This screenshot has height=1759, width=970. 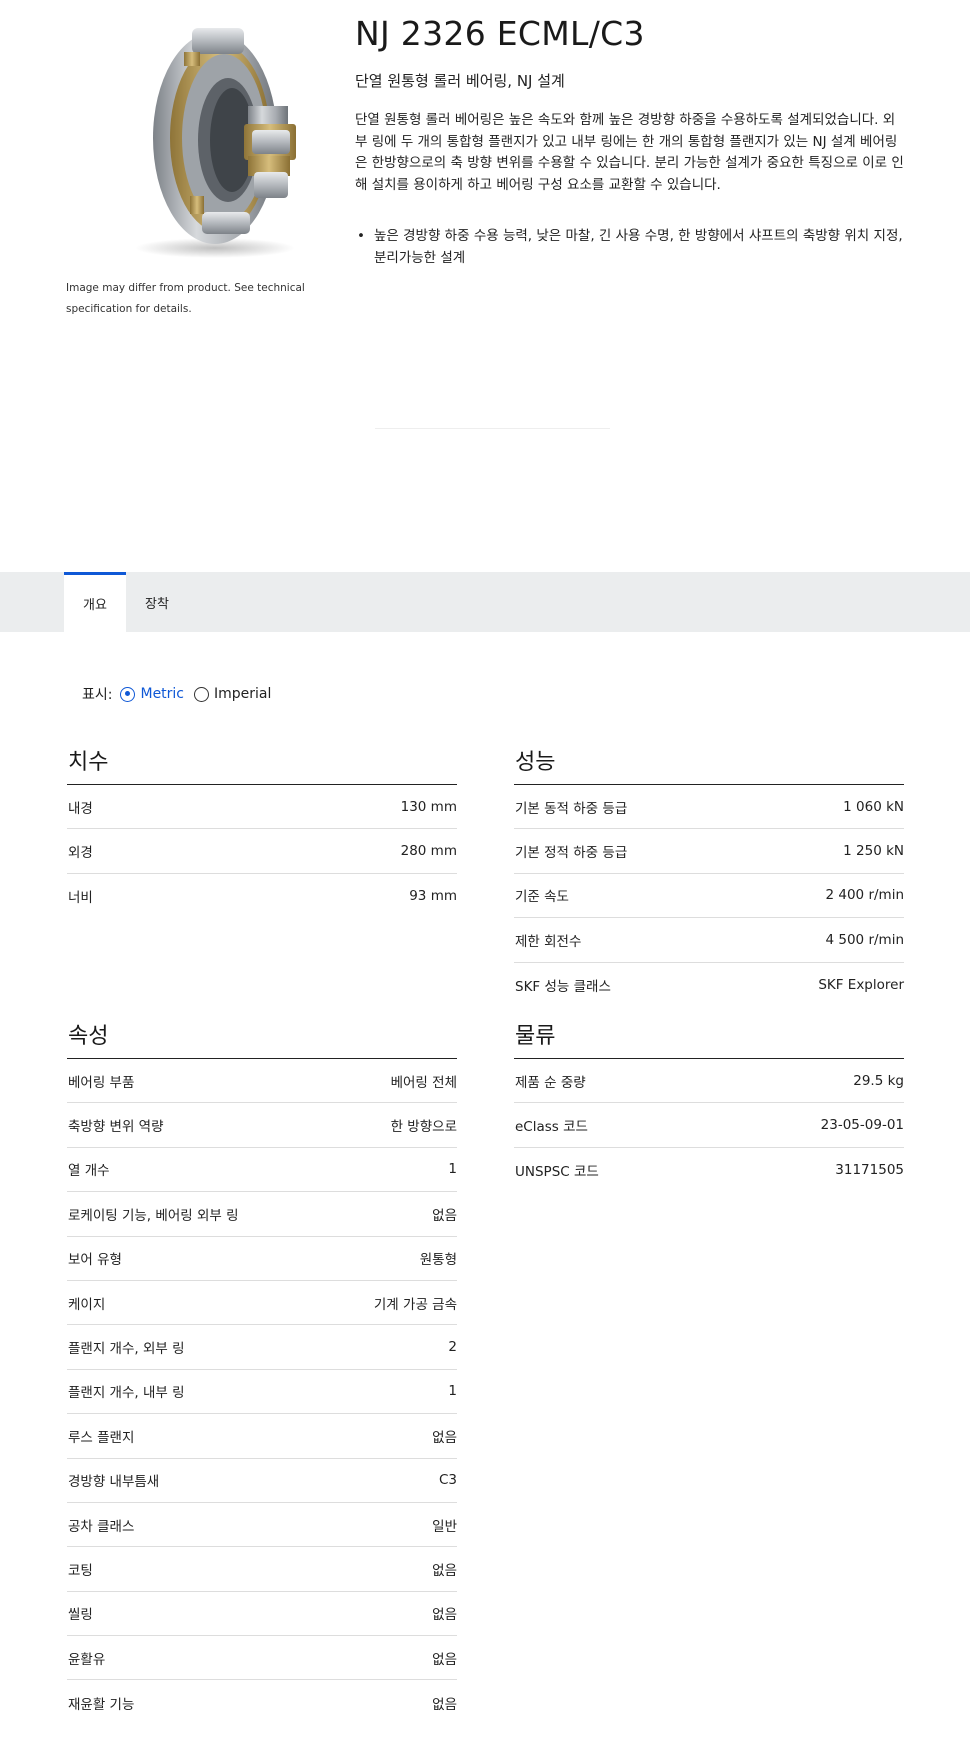 I want to click on spec-value: 31171505, so click(x=869, y=1169).